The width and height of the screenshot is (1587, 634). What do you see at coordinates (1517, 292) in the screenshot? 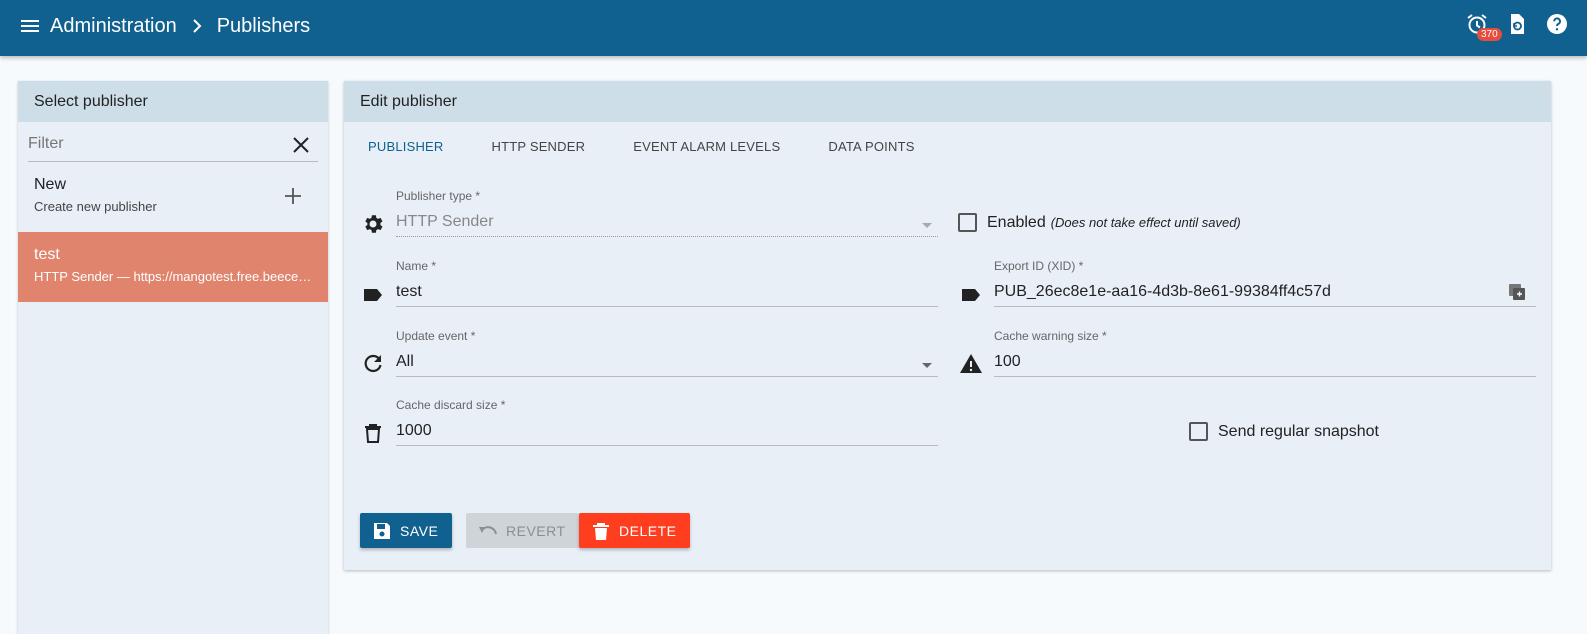
I see `generate-id-icon` at bounding box center [1517, 292].